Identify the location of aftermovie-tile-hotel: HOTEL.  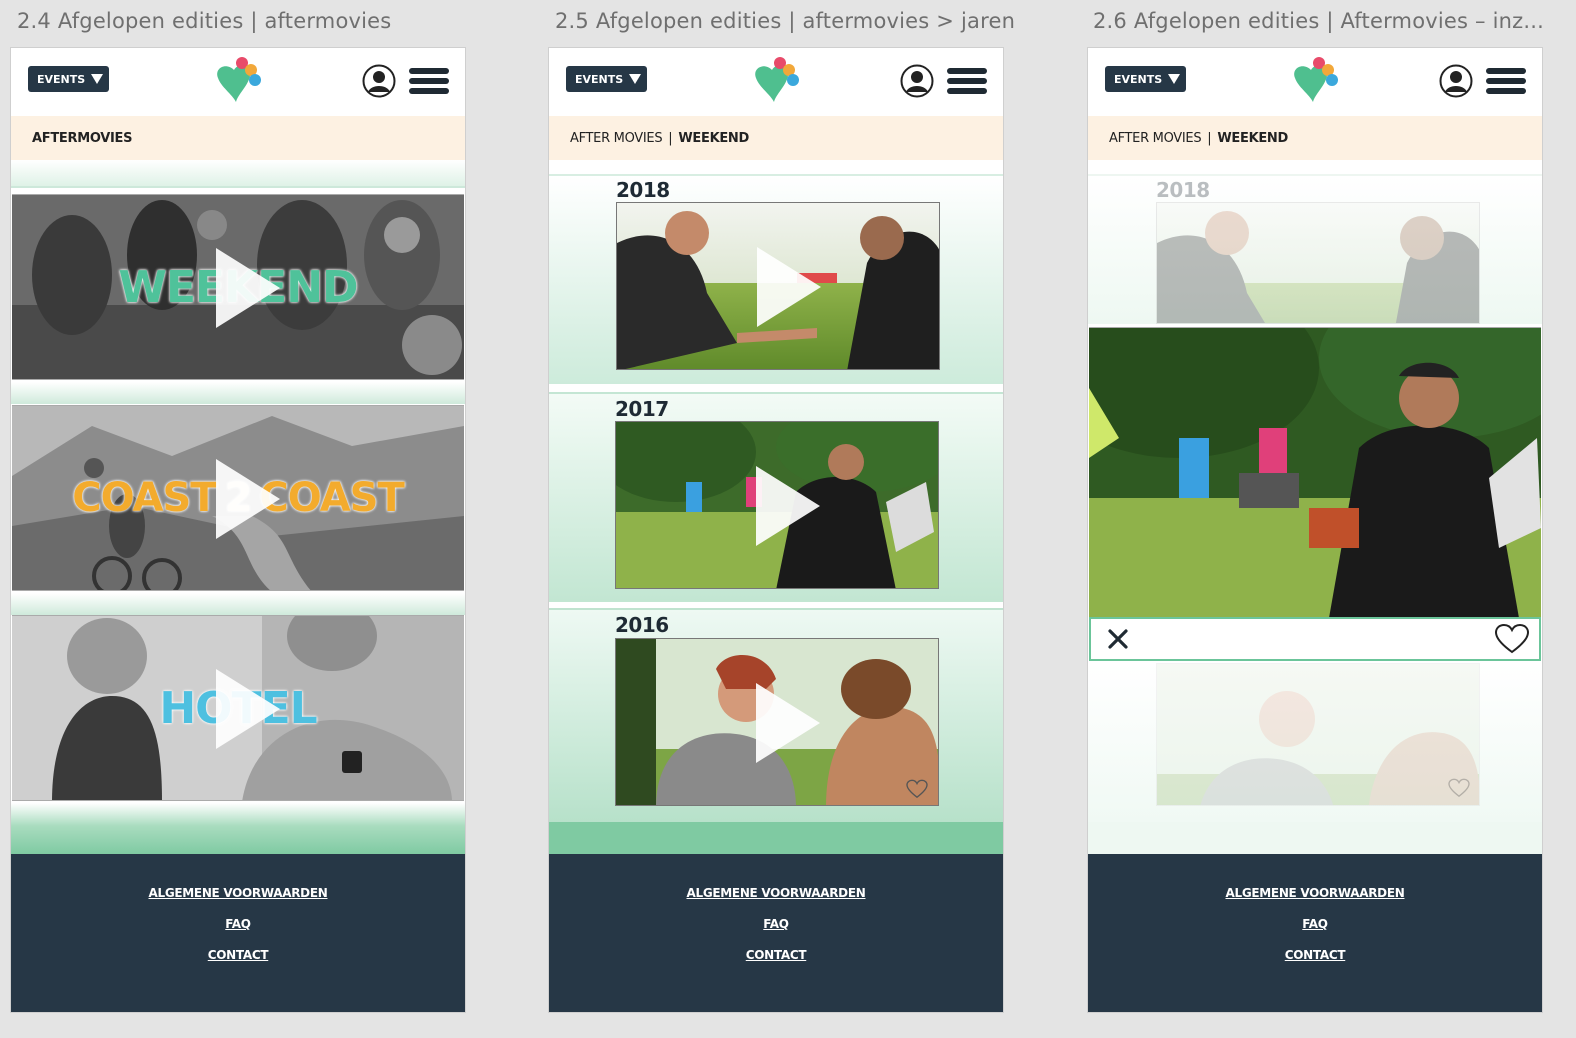
(238, 708).